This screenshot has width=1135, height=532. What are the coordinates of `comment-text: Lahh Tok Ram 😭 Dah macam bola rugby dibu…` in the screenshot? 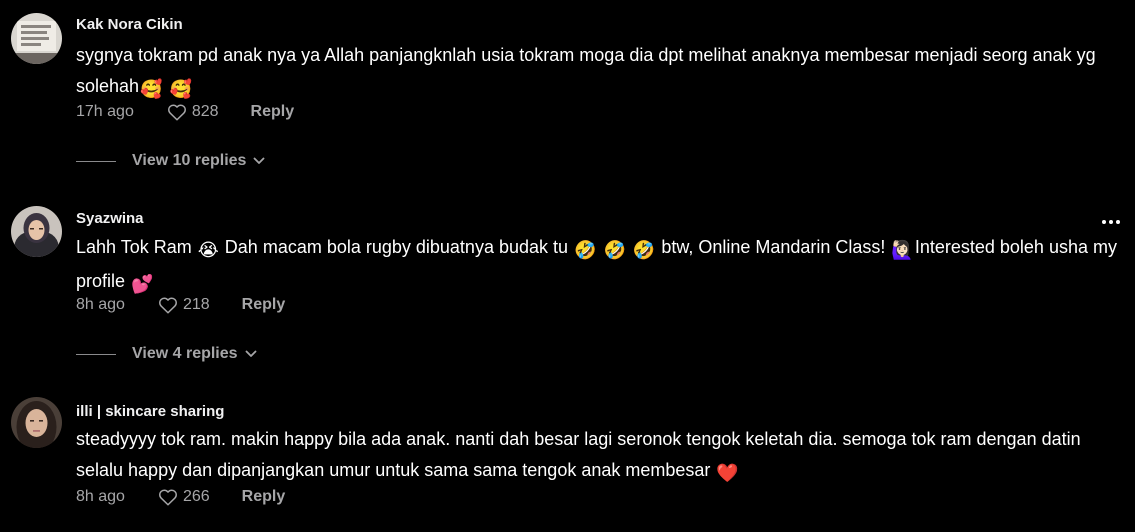 It's located at (598, 266).